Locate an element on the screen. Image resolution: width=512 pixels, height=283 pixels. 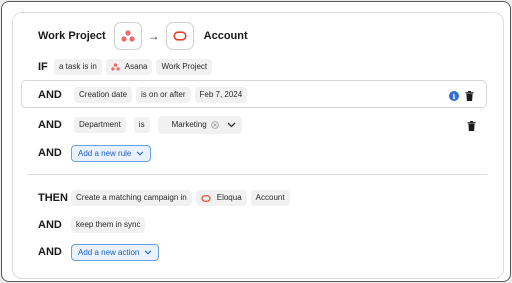
rule-row: AND Department is Marketing is located at coordinates (140, 125).